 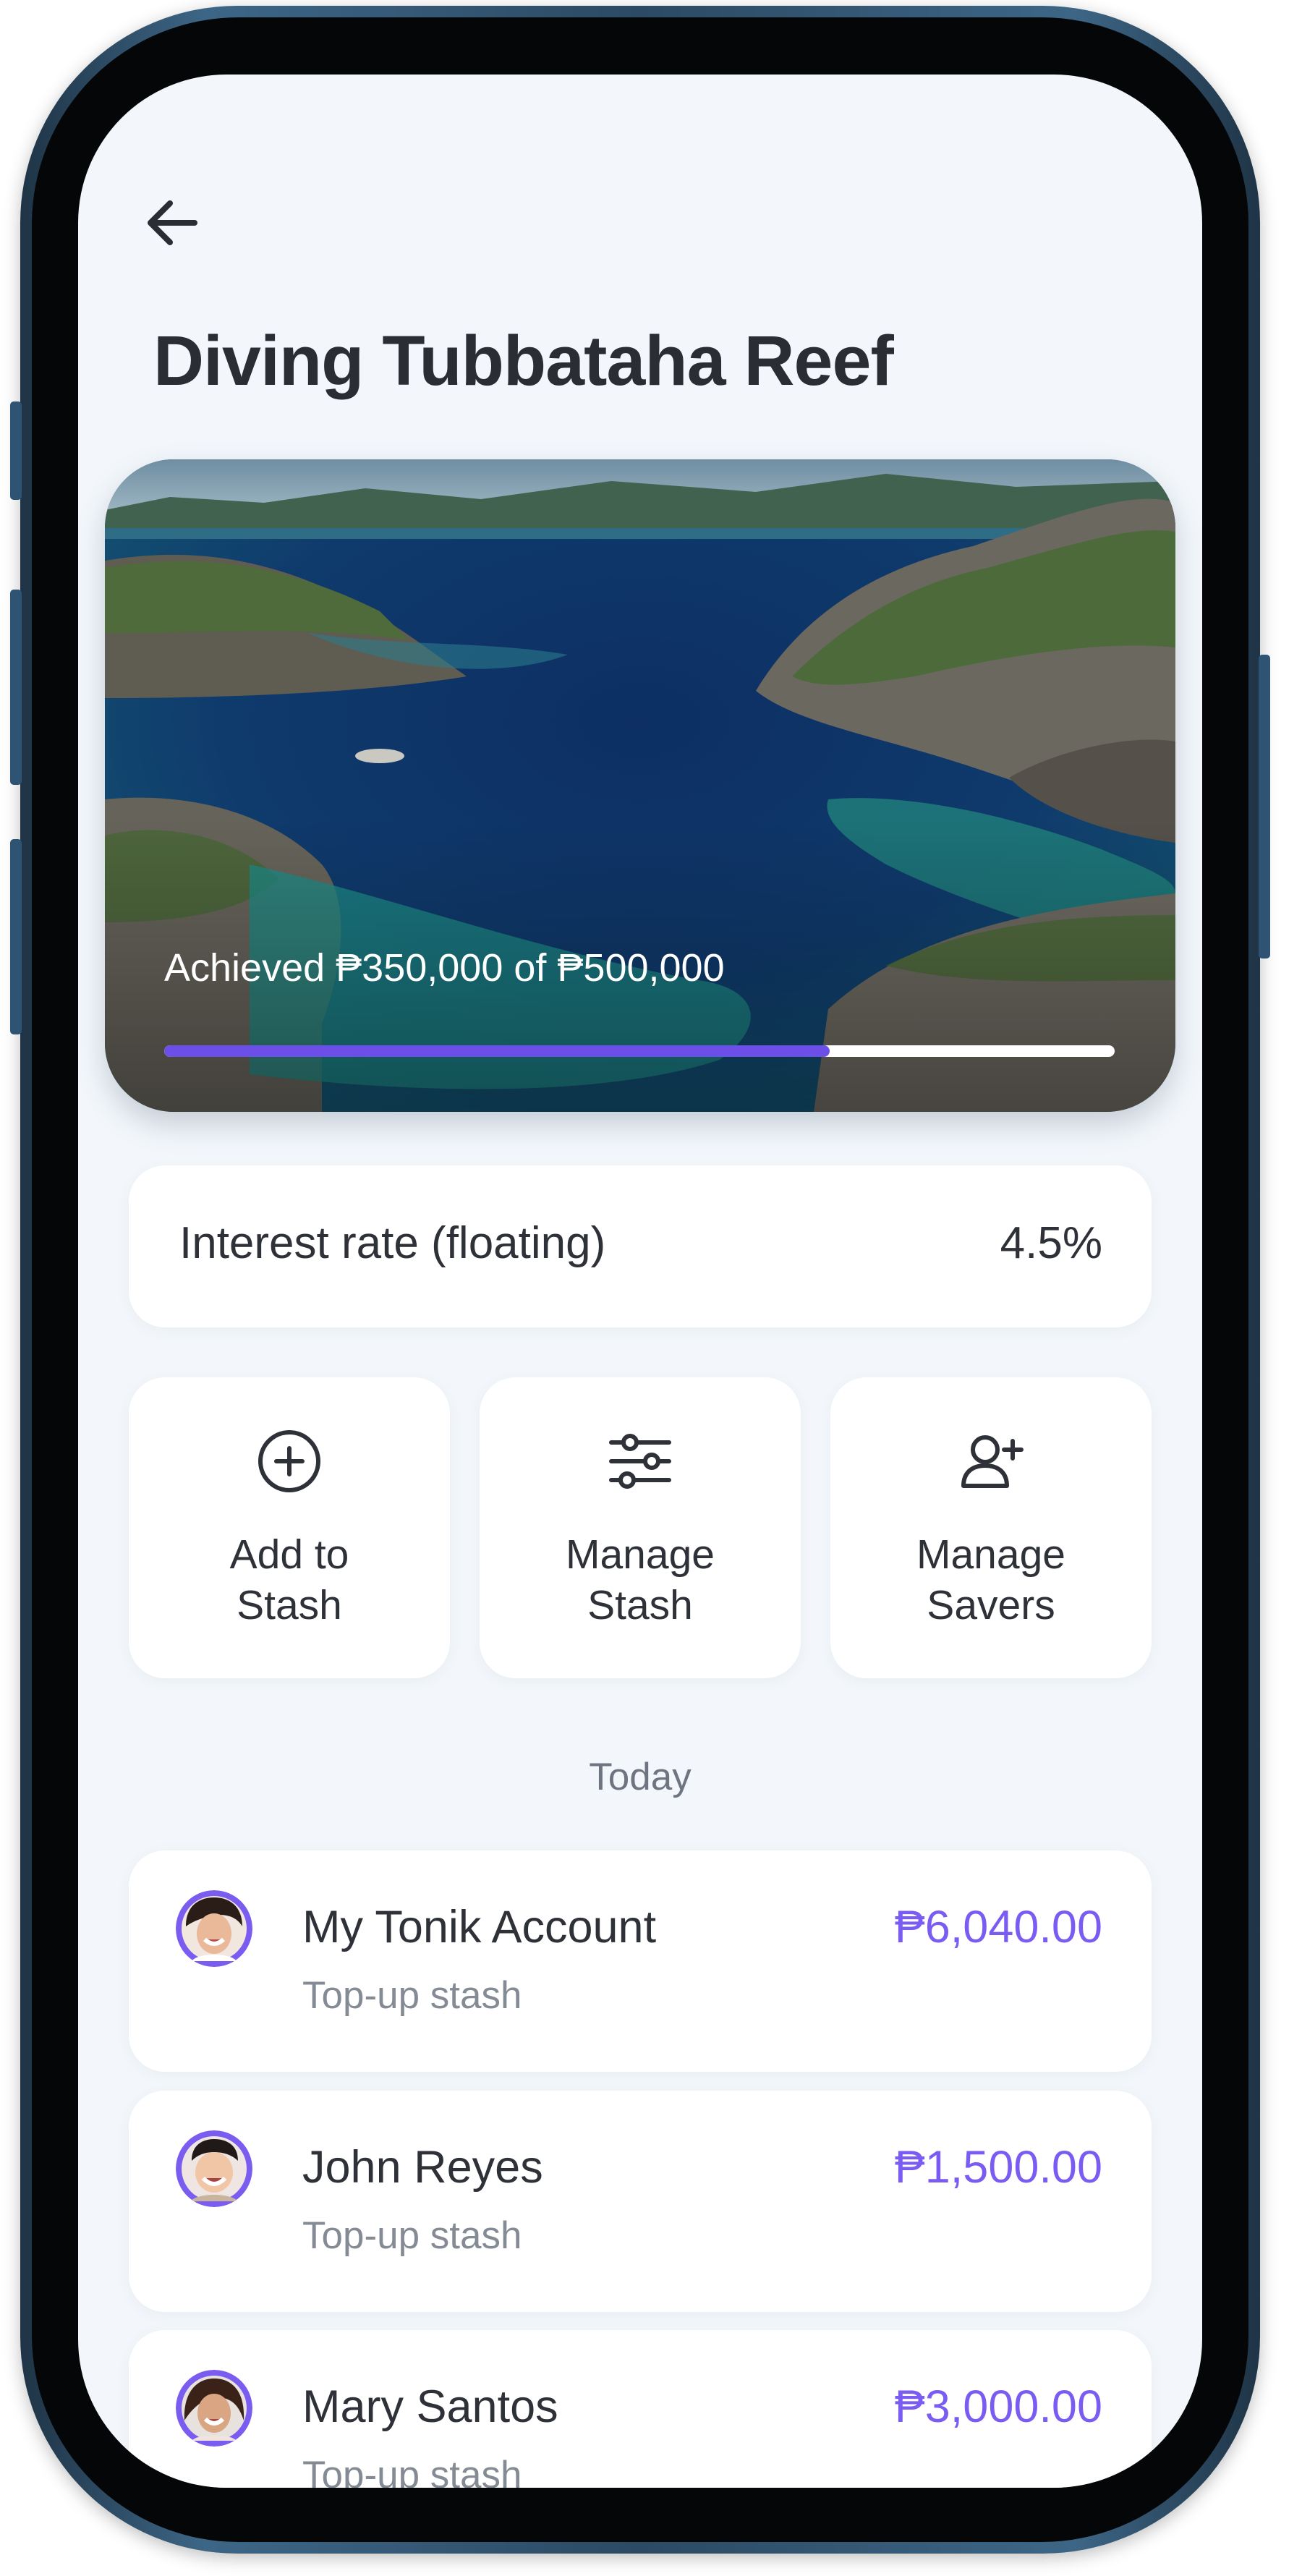 What do you see at coordinates (497, 1051) in the screenshot?
I see `goal-progress-fill` at bounding box center [497, 1051].